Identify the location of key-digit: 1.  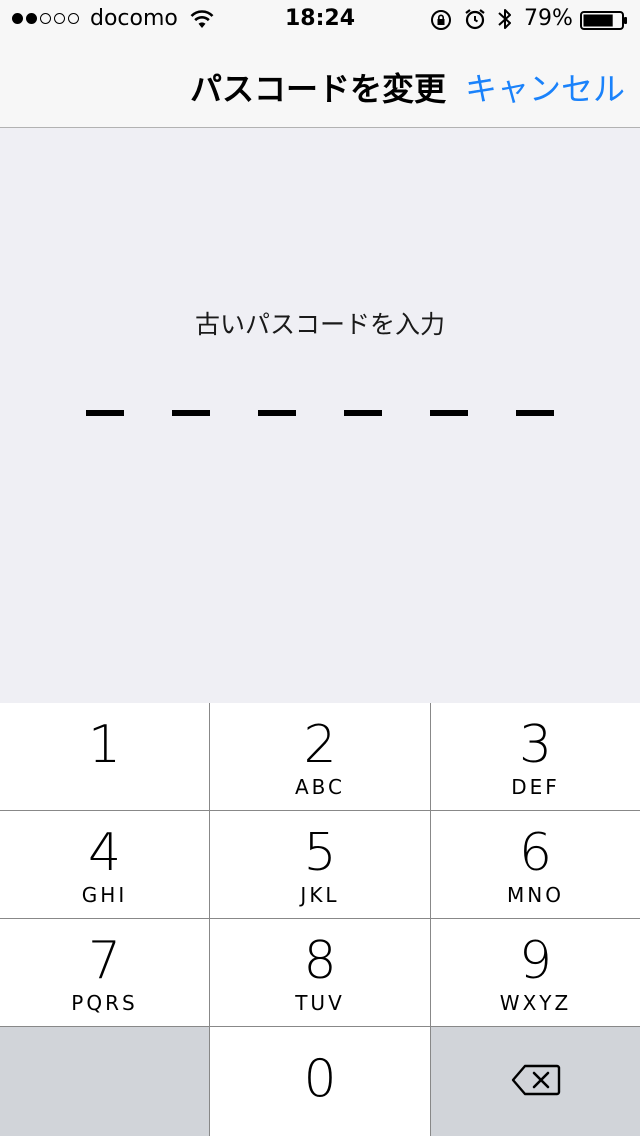
(104, 745).